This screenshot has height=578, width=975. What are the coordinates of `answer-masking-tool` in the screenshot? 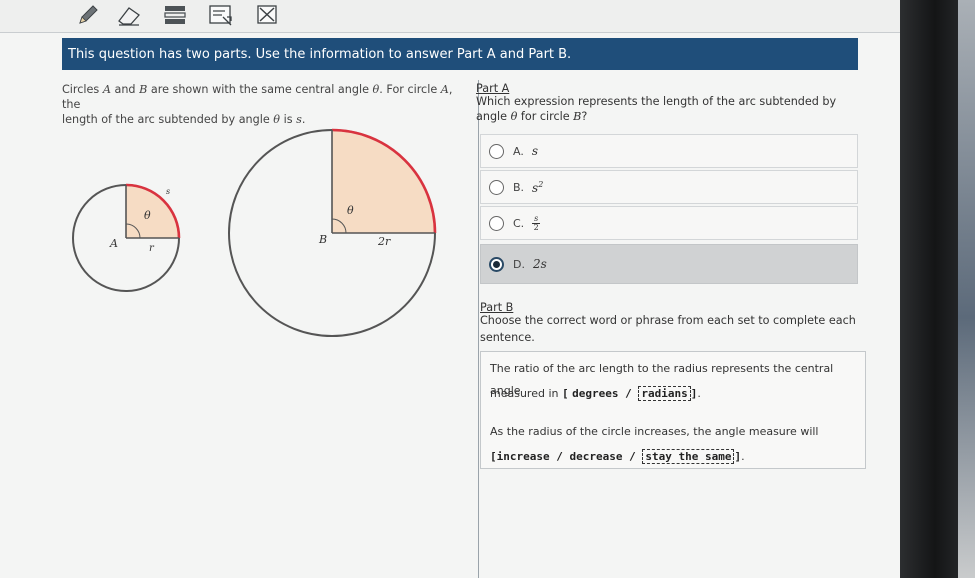 It's located at (221, 15).